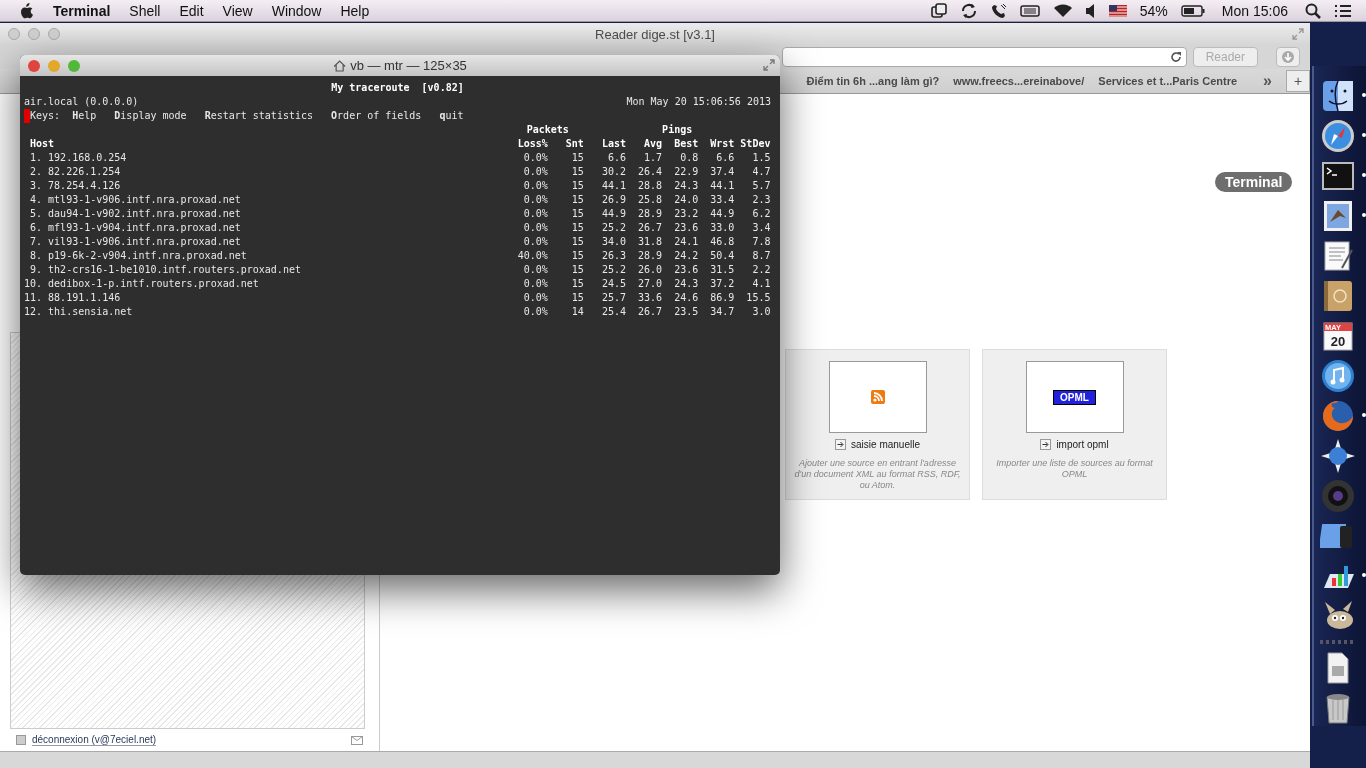  What do you see at coordinates (938, 10) in the screenshot?
I see `window-icon` at bounding box center [938, 10].